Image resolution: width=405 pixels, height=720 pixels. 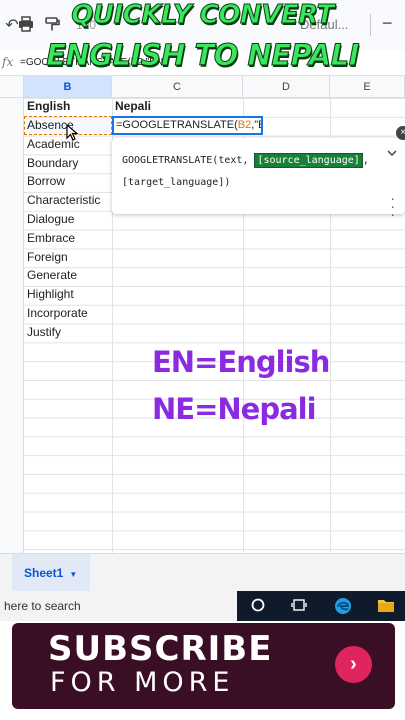 What do you see at coordinates (177, 125) in the screenshot?
I see `formula-prefix: =GOOGLETRANSLATE(` at bounding box center [177, 125].